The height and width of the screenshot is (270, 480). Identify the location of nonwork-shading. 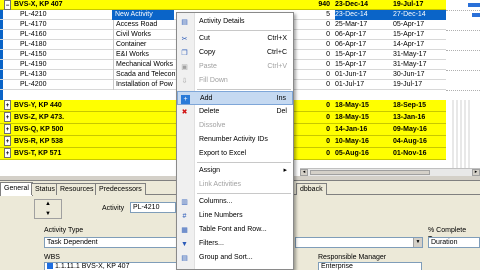
(462, 135).